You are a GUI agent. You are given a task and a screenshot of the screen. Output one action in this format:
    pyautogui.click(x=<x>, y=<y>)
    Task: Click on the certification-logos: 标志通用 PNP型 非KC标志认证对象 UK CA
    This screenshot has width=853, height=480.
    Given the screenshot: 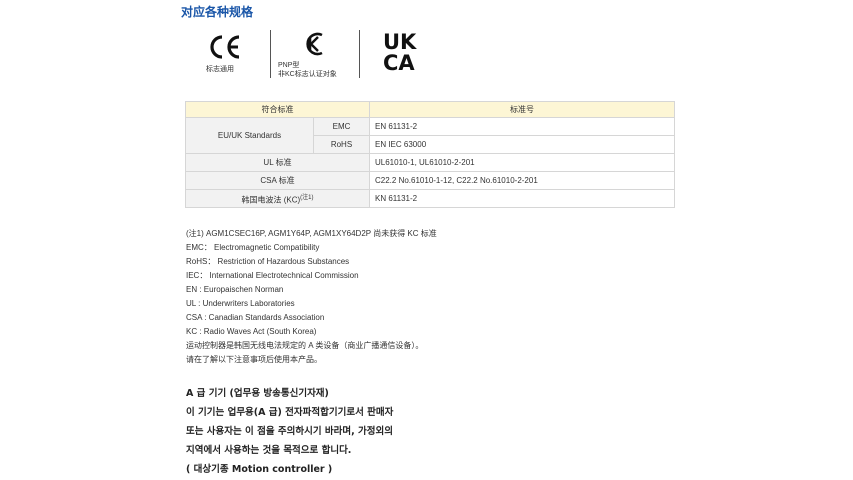 What is the action you would take?
    pyautogui.click(x=330, y=56)
    